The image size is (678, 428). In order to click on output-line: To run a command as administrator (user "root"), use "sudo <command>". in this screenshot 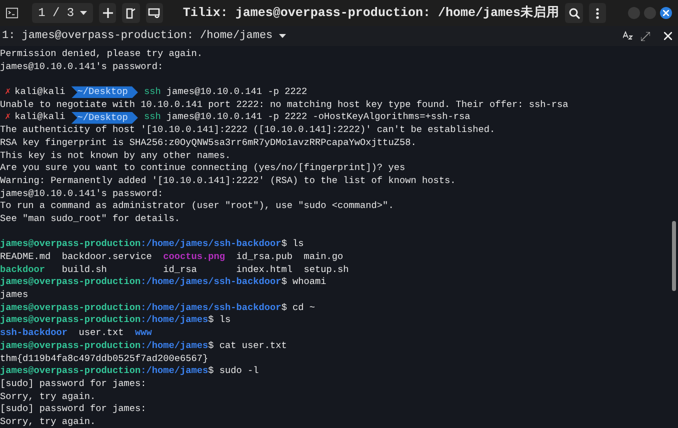, I will do `click(197, 206)`.